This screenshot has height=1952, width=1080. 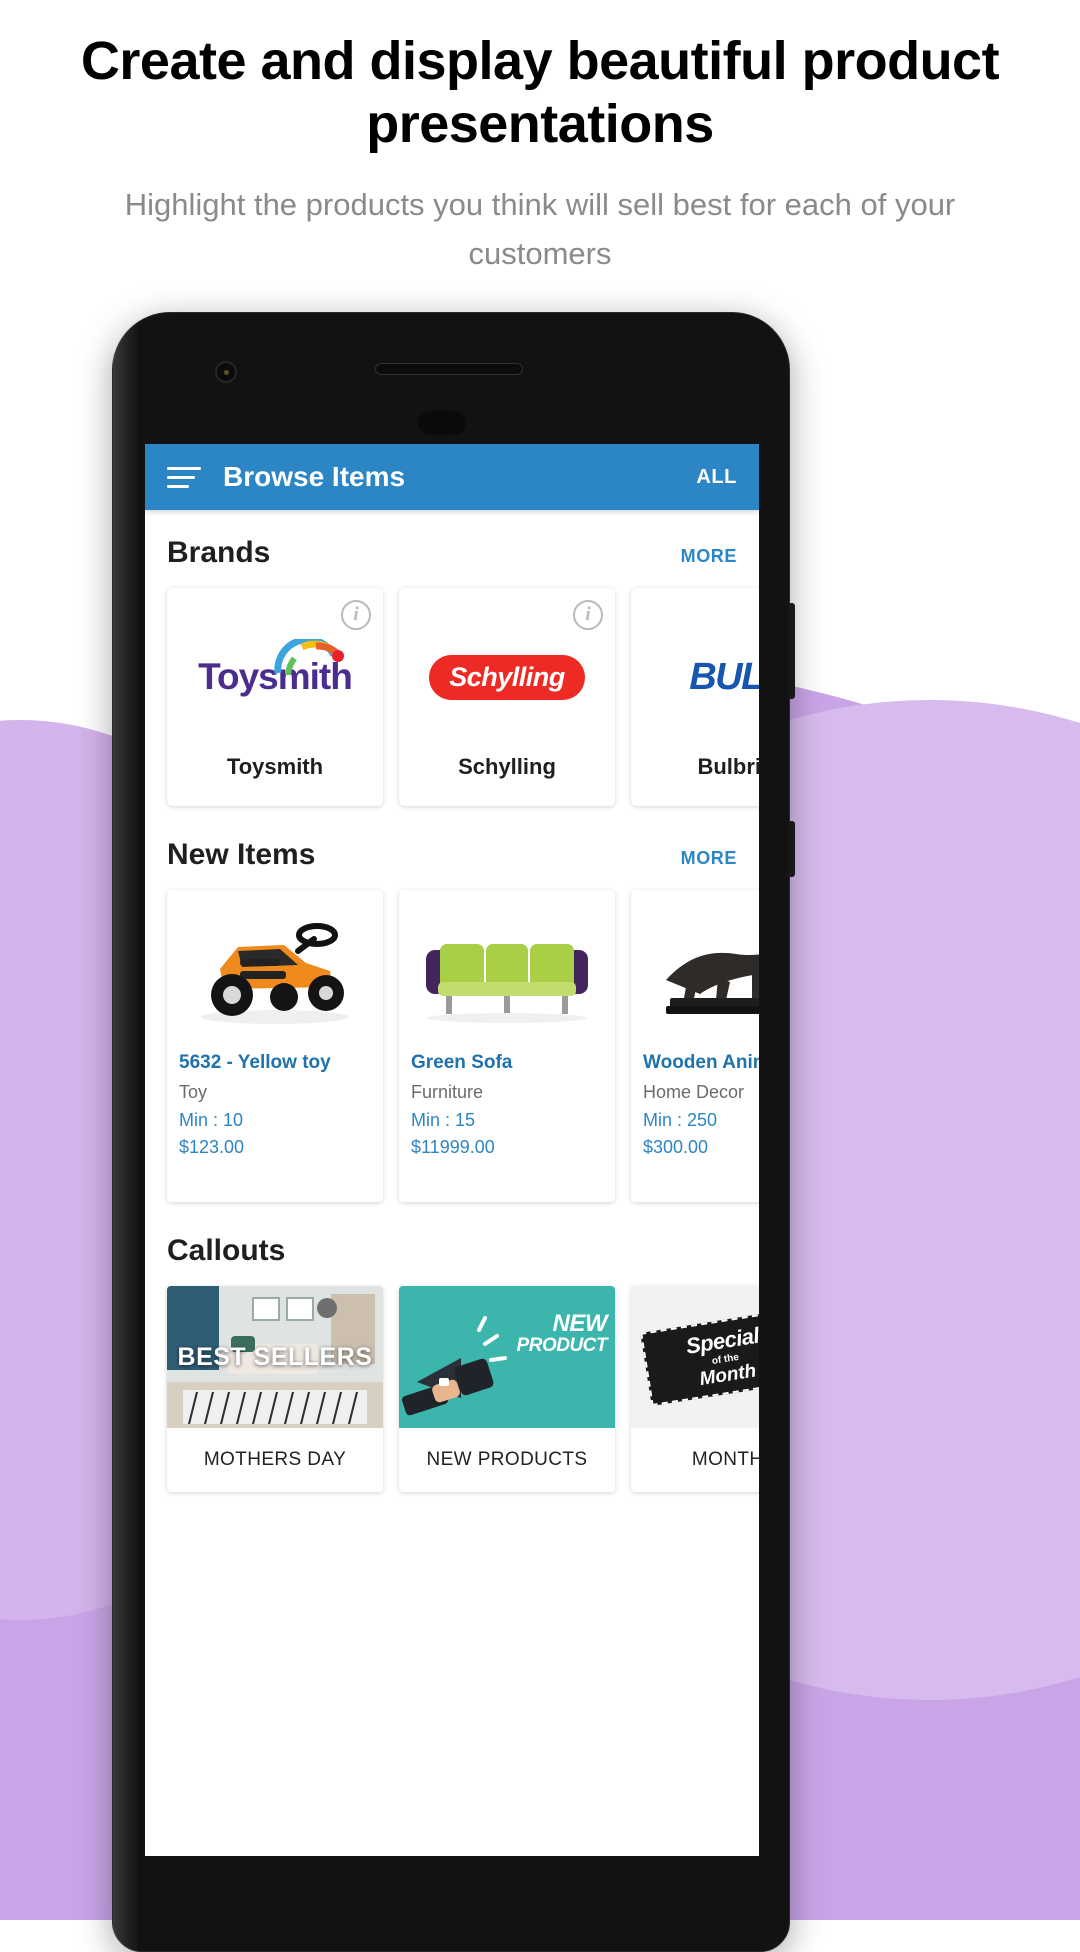 I want to click on section-title-brands: Brands, so click(x=219, y=552).